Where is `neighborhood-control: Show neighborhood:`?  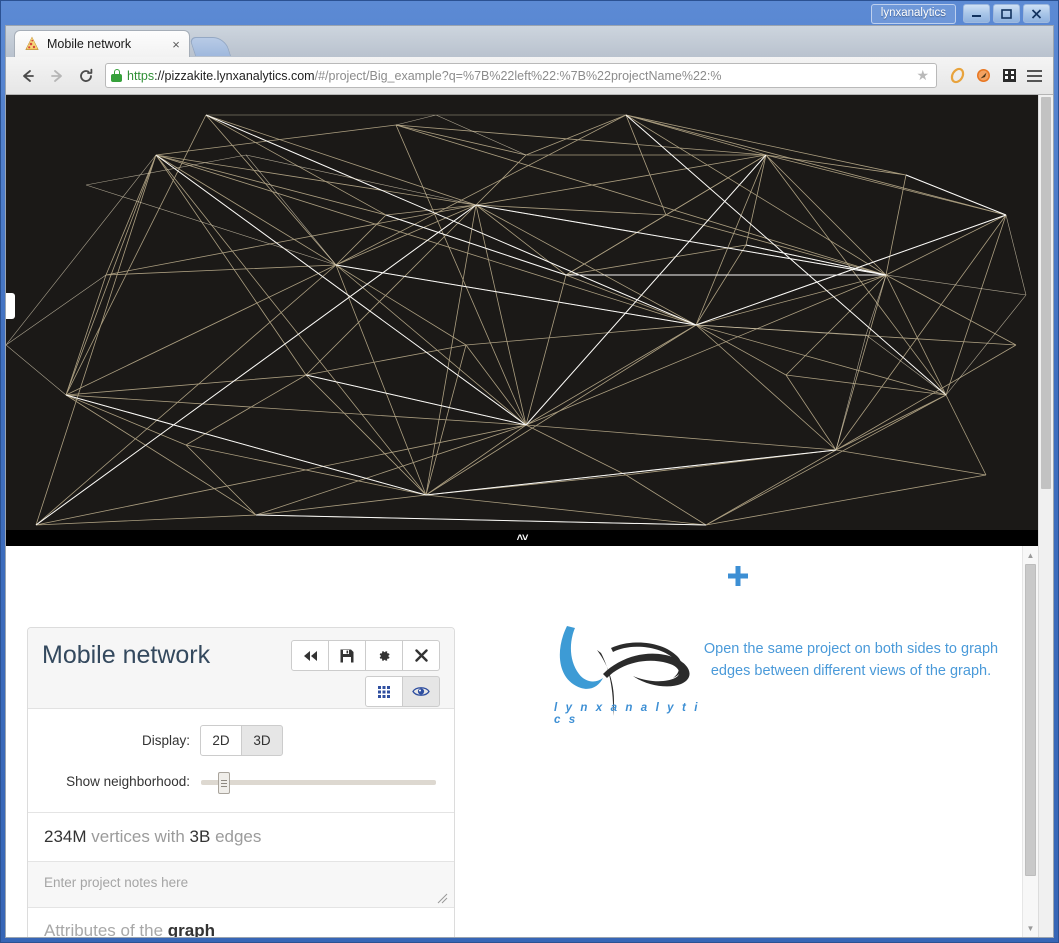
neighborhood-control: Show neighborhood: is located at coordinates (241, 782).